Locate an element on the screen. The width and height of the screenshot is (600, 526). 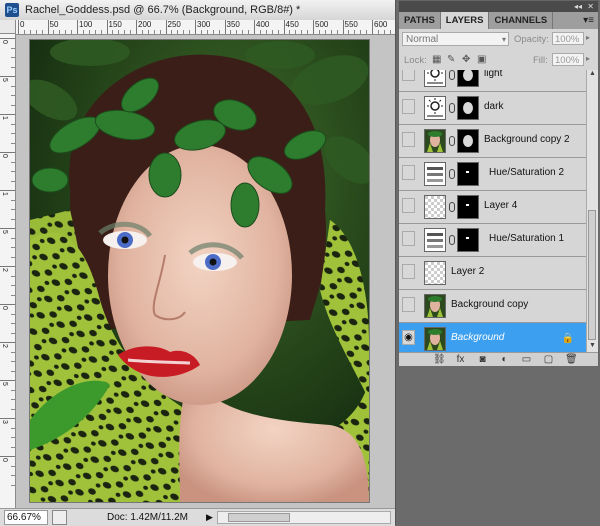
zoom-field: 66.67% is located at coordinates (26, 517).